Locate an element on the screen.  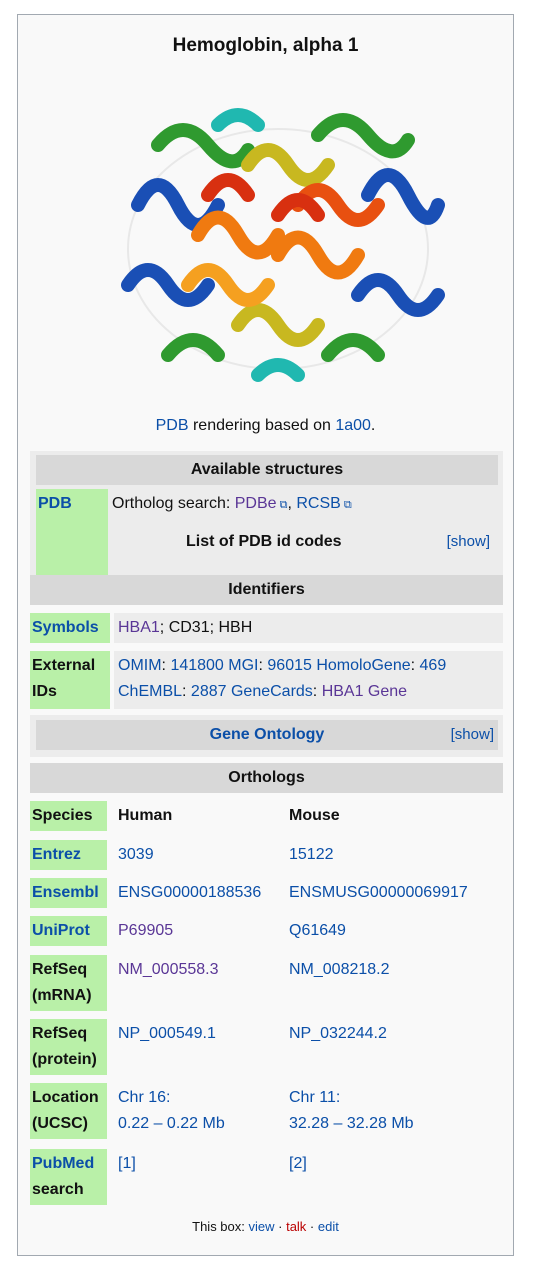
ensembl-label: Ensembl is located at coordinates (68, 893).